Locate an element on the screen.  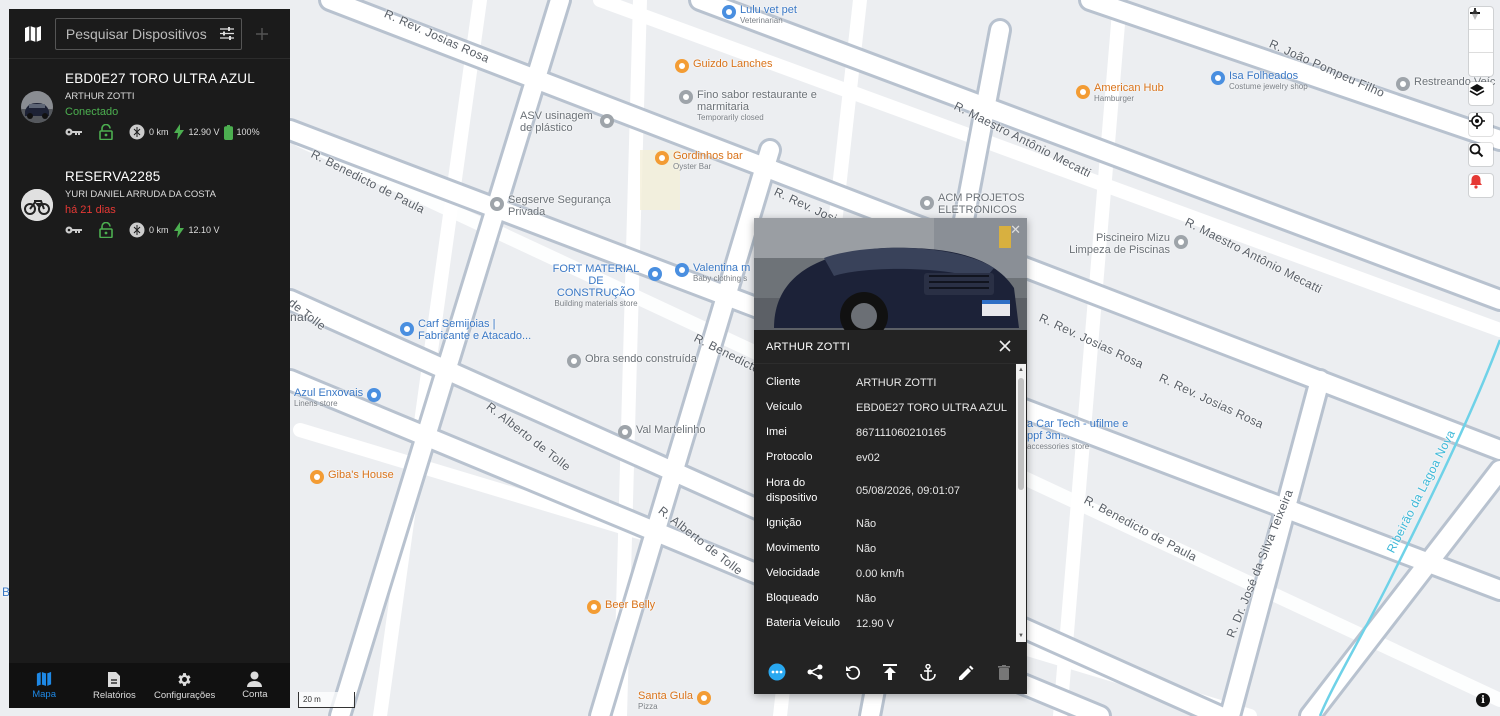
plus-icon is located at coordinates (262, 33).